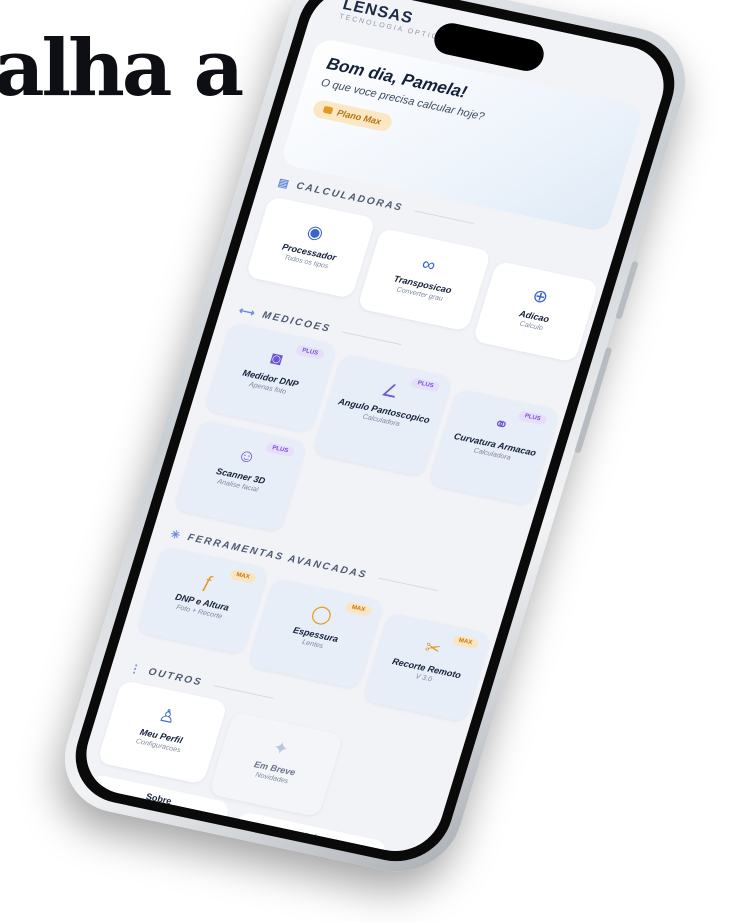 The height and width of the screenshot is (922, 738). Describe the element at coordinates (316, 633) in the screenshot. I see `card-espessura: MAX ◯ Espessura Lentes` at that location.